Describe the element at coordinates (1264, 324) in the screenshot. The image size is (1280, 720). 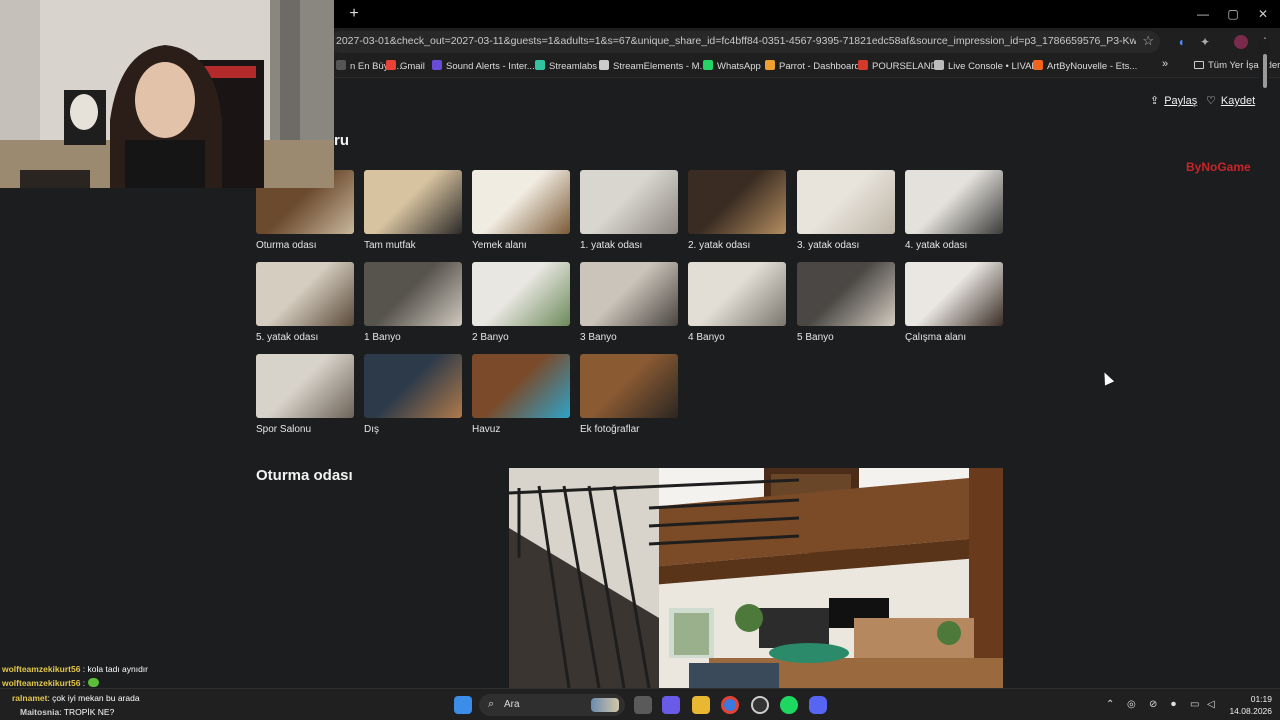
I see `page-scrollbar` at that location.